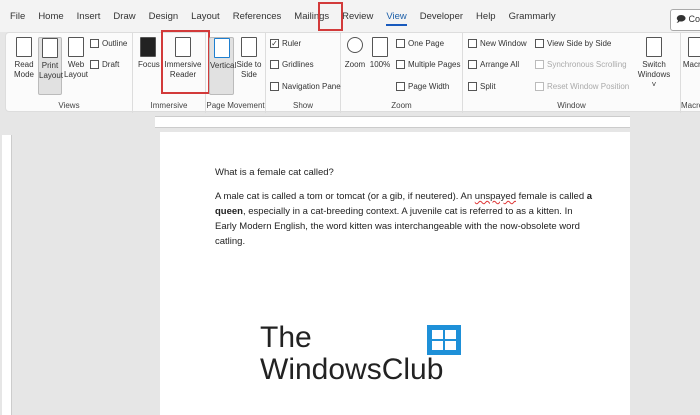 Image resolution: width=700 pixels, height=415 pixels. Describe the element at coordinates (7, 275) in the screenshot. I see `vertical-ruler` at that location.